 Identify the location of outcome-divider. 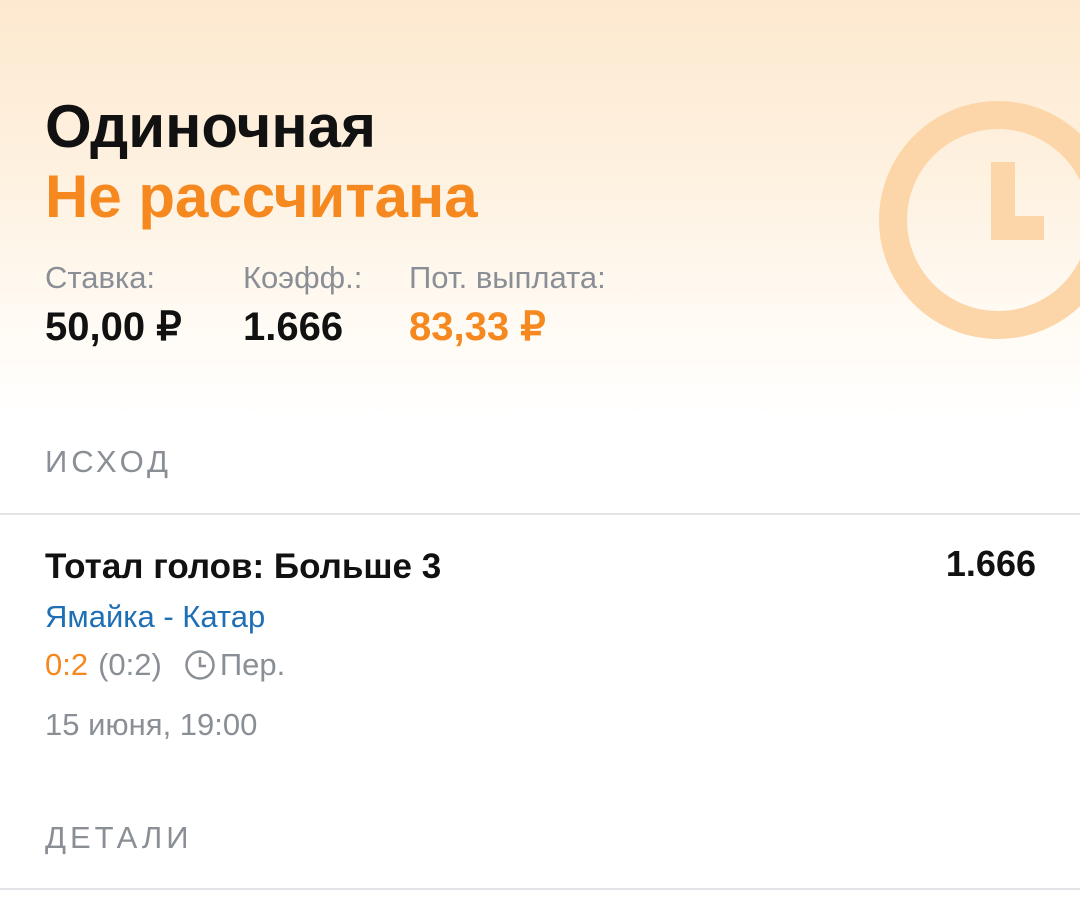
(540, 514).